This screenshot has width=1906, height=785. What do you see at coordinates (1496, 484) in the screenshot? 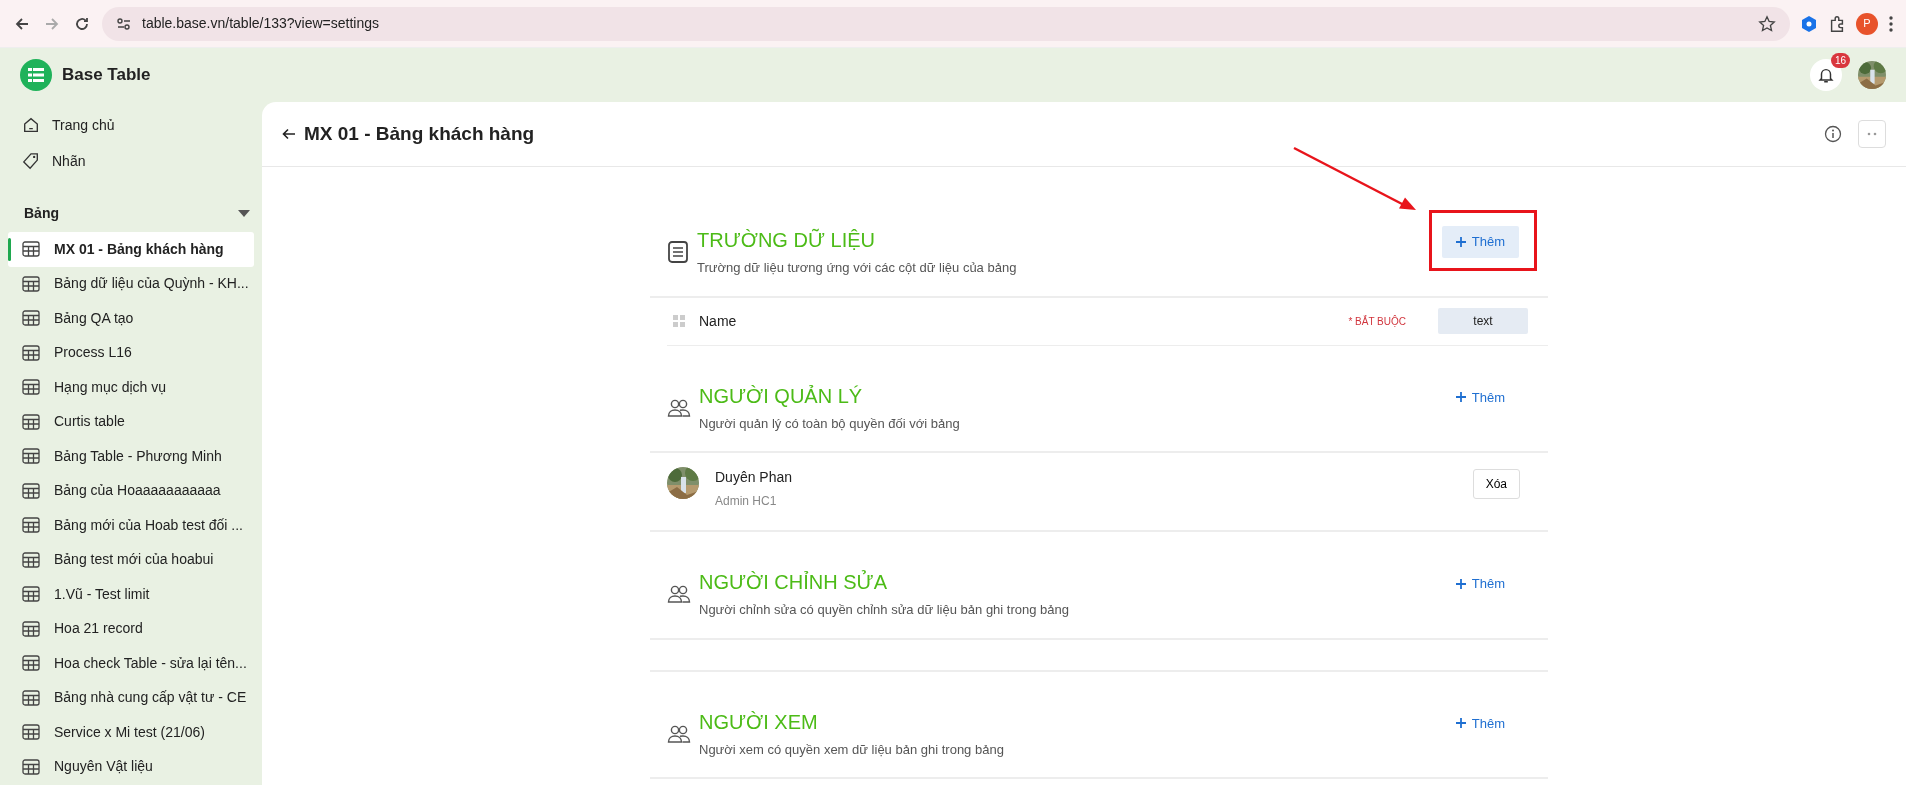
I see `delete-button: Xóa` at bounding box center [1496, 484].